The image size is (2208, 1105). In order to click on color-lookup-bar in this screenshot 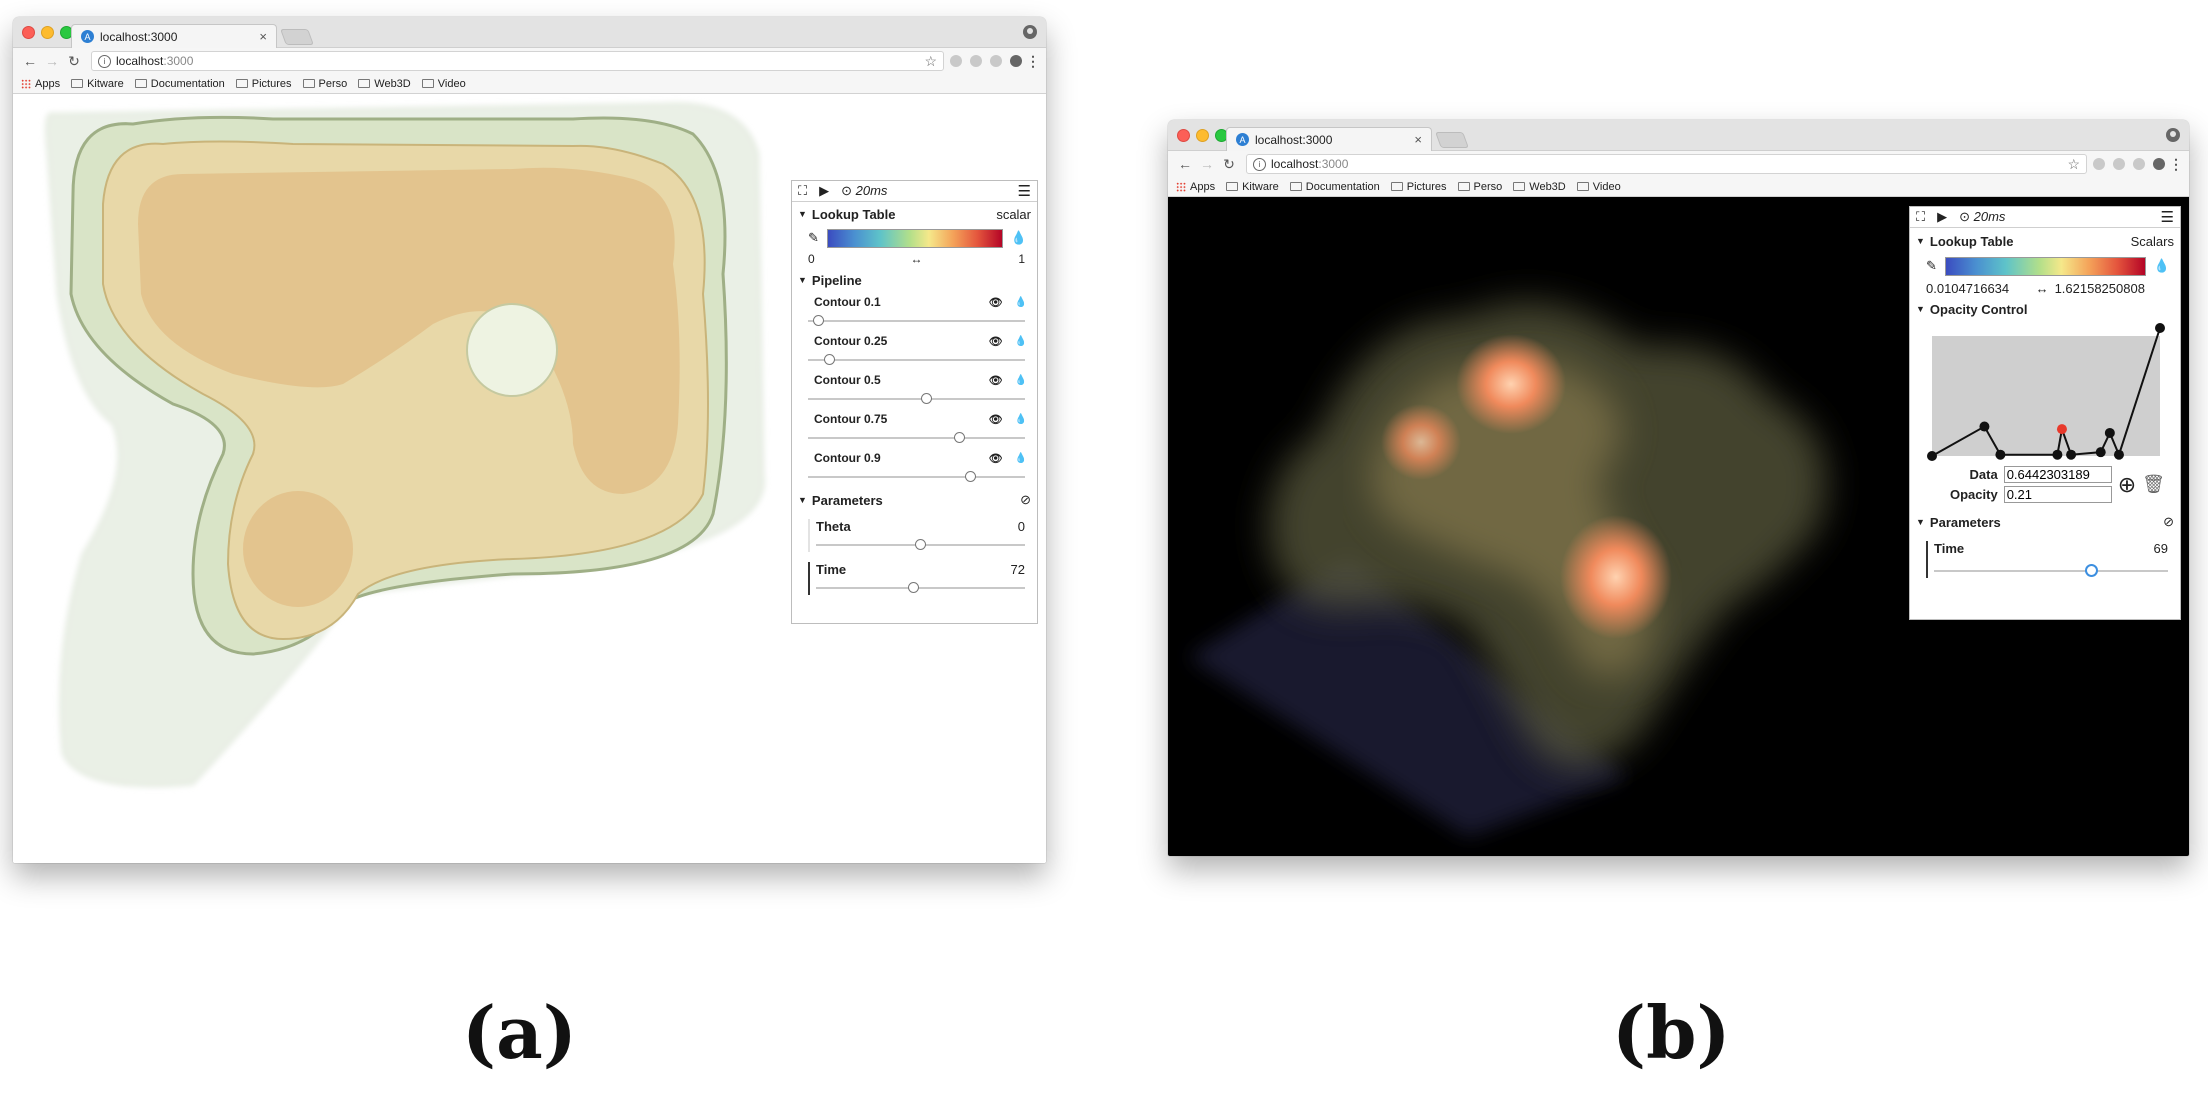, I will do `click(2045, 266)`.